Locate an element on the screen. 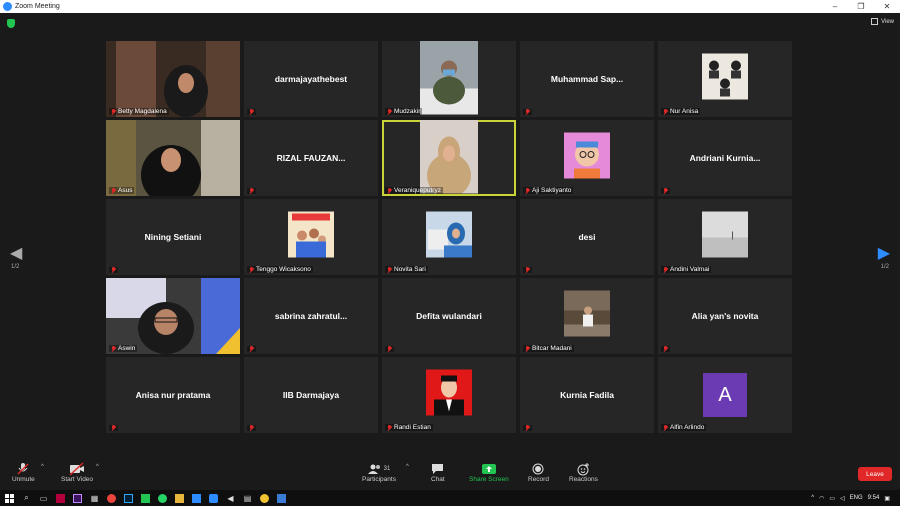  phone-app-icon is located at coordinates (145, 498).